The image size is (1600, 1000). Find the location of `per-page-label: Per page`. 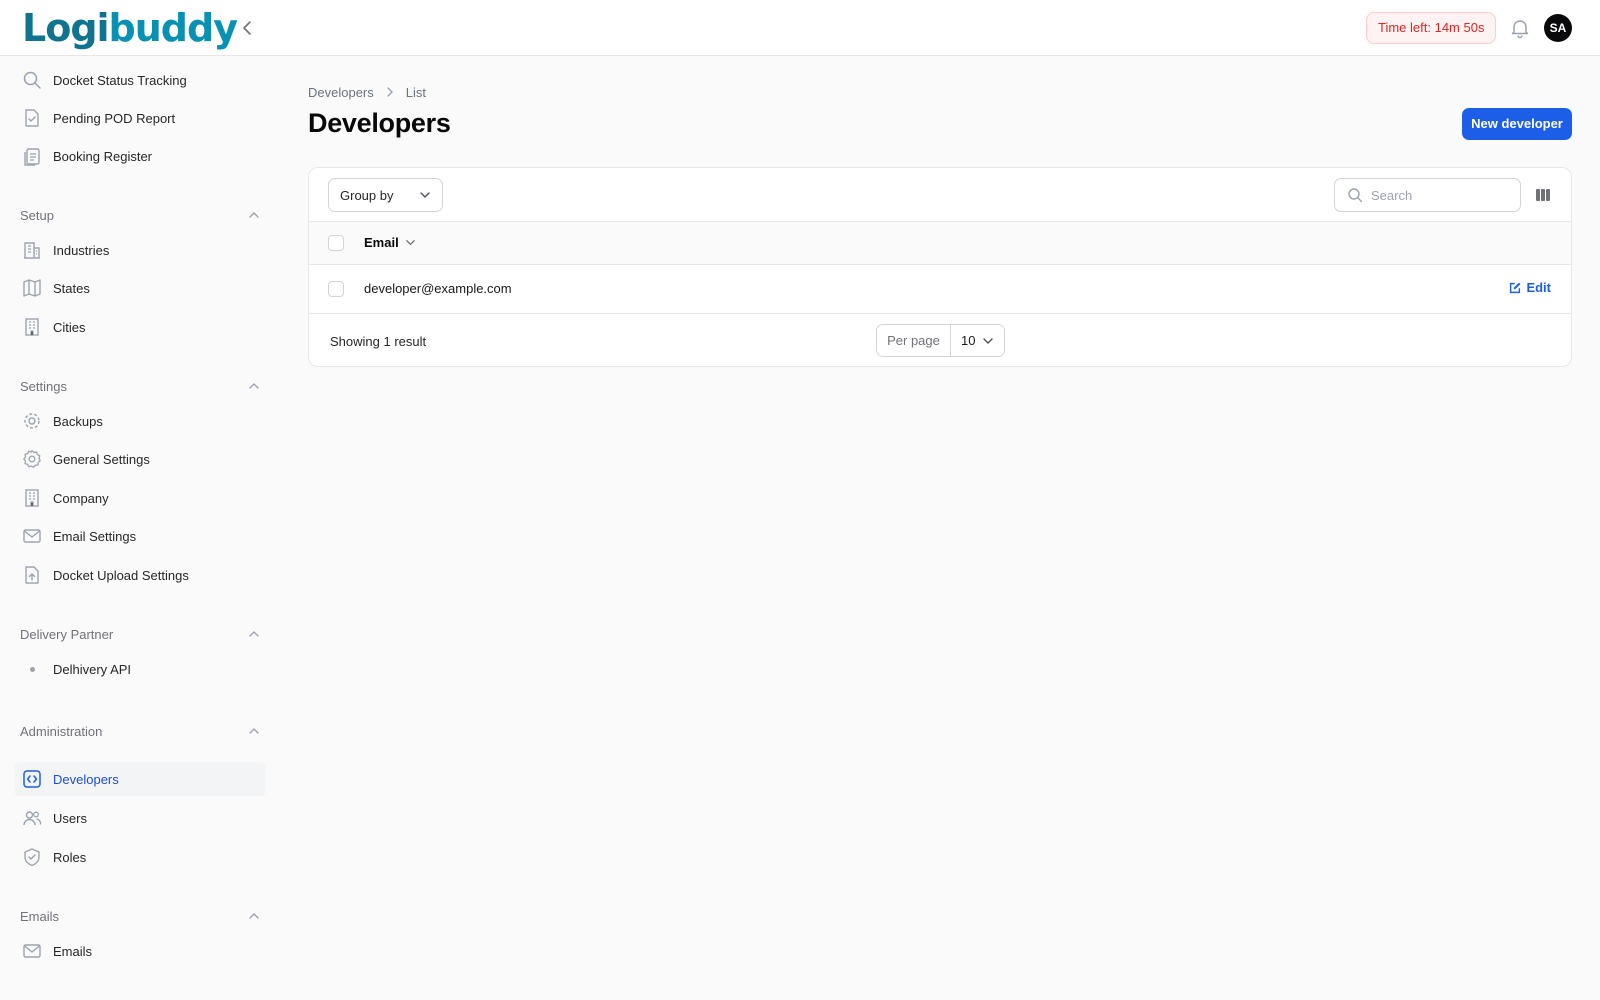

per-page-label: Per page is located at coordinates (914, 340).